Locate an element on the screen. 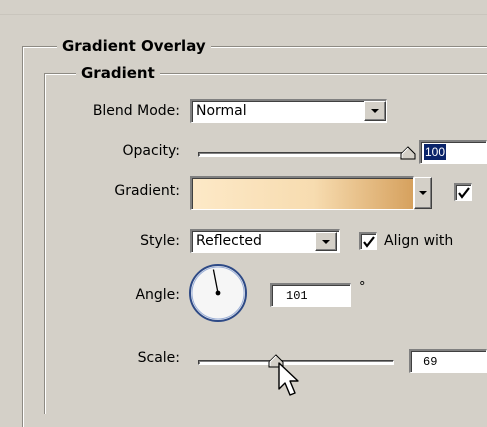 This screenshot has height=427, width=487. mouse-pointer-icon is located at coordinates (288, 379).